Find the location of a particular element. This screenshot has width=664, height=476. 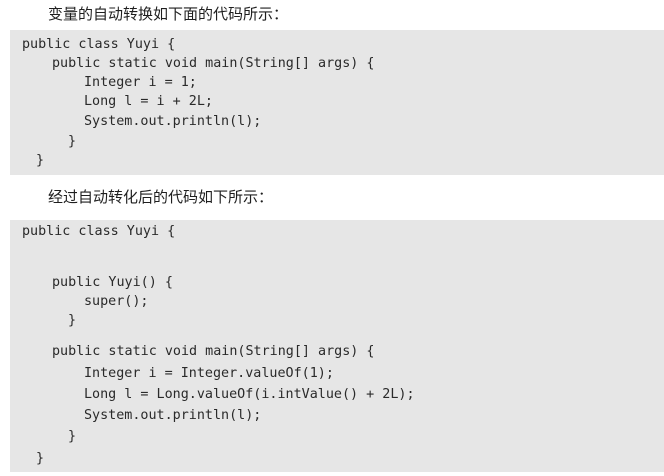

after-paragraph: 经过自动转化后的代码如下所示： is located at coordinates (161, 197).